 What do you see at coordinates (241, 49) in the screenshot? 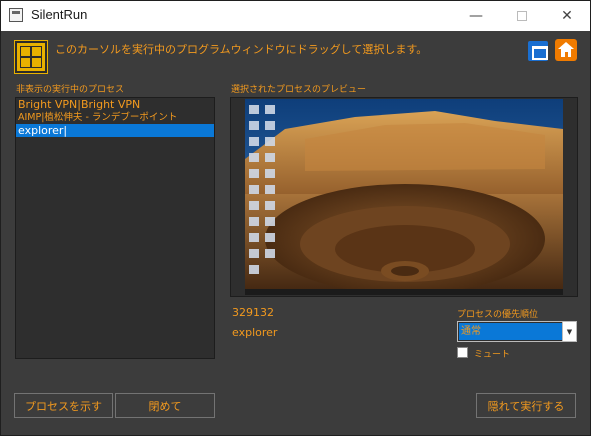
I see `instruction-text: このカーソルを実行中のプログラムウィンドウにドラッグして選択します。` at bounding box center [241, 49].